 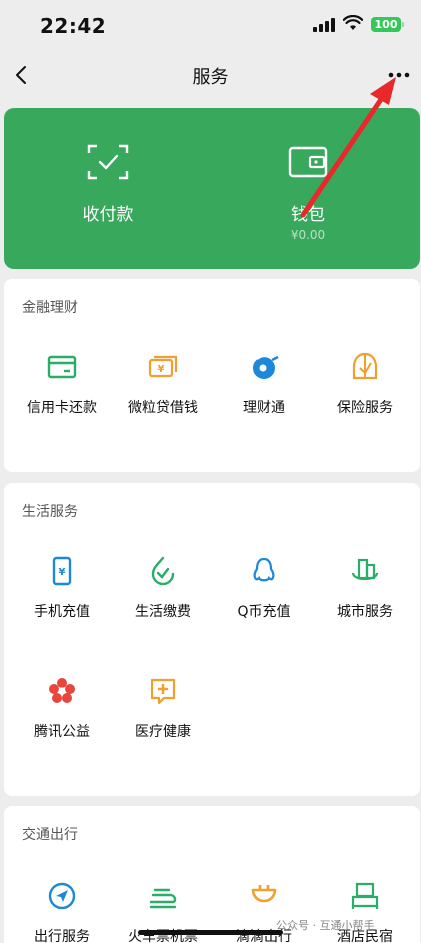 I want to click on qq-coin-icon, so click(x=264, y=569).